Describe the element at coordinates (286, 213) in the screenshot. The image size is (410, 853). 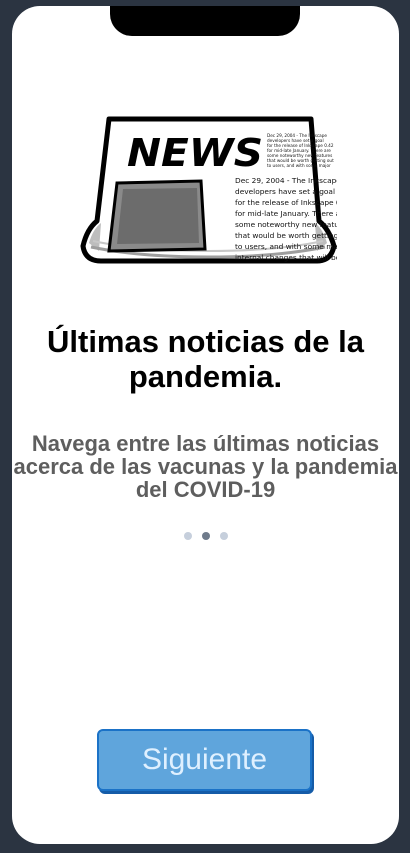
I see `article-line: for mid-late January. There are` at that location.